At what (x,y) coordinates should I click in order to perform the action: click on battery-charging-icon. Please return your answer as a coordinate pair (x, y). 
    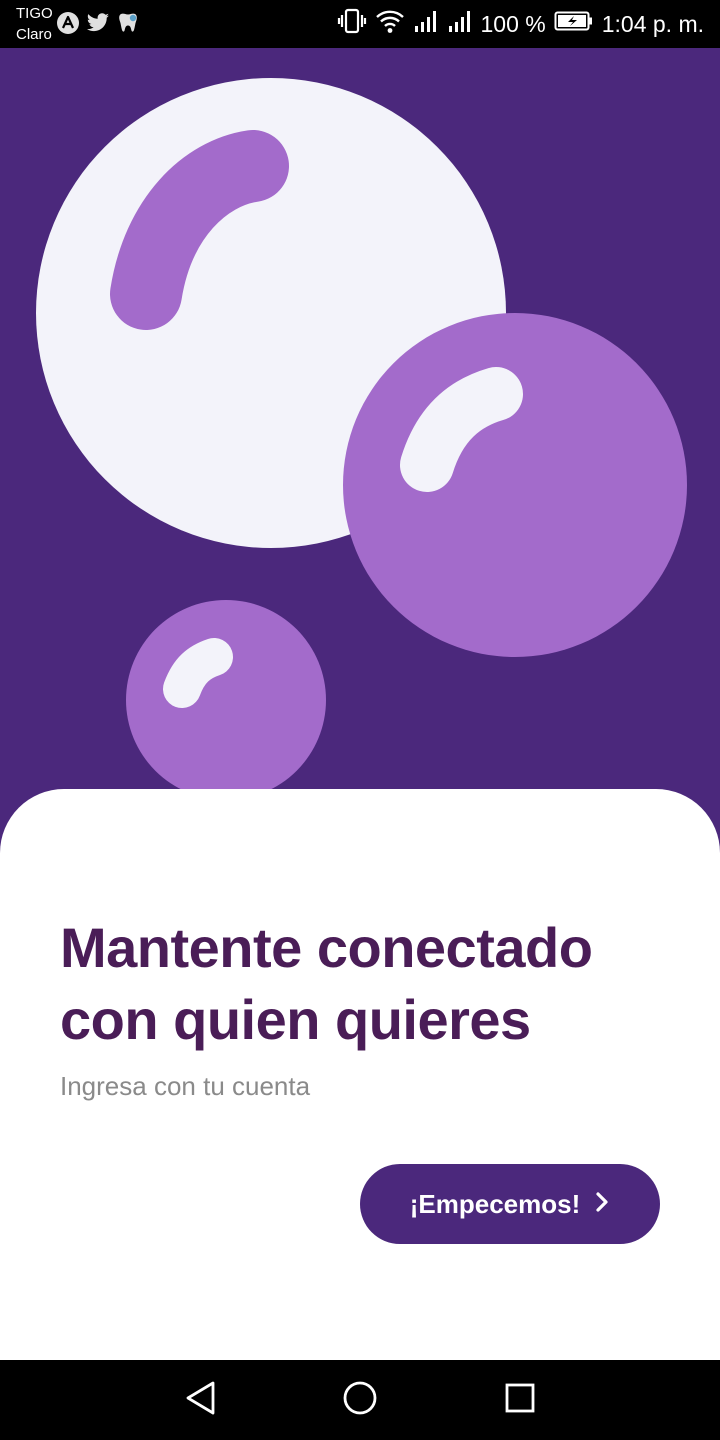
    Looking at the image, I should click on (574, 24).